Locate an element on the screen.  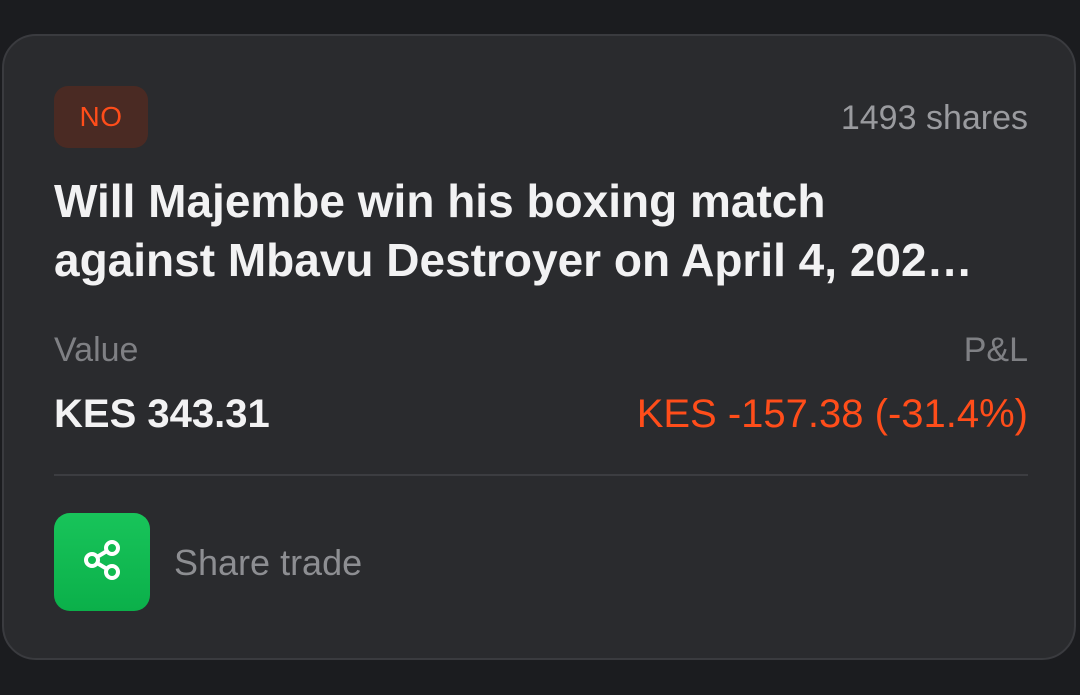
side-badge: NO is located at coordinates (101, 117).